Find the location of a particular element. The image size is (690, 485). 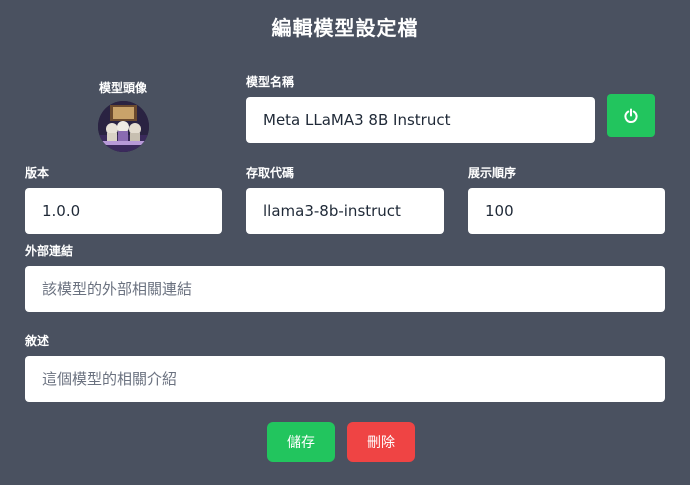

toggle-active-button is located at coordinates (631, 115).